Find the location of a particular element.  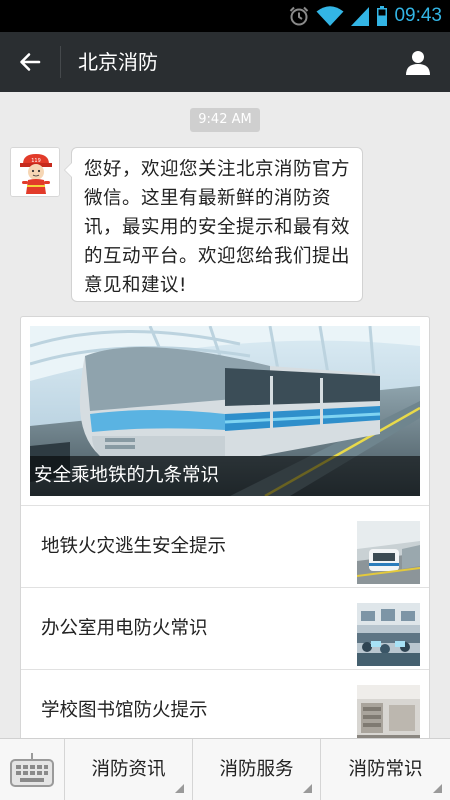

news-item-school-library: 学校图书馆防火提示 is located at coordinates (225, 703).